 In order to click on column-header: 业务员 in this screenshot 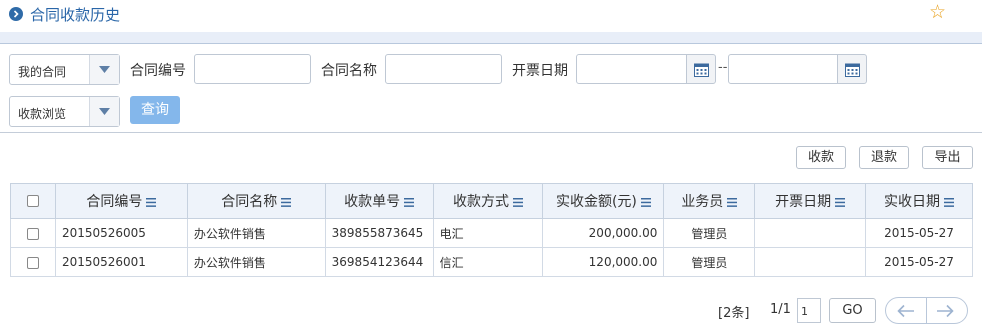, I will do `click(709, 201)`.